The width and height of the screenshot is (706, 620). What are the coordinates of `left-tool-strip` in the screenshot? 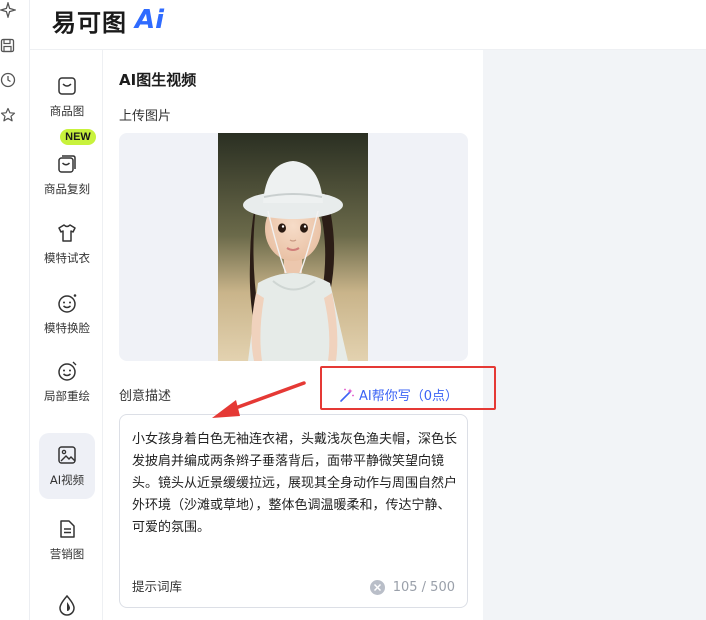 It's located at (15, 310).